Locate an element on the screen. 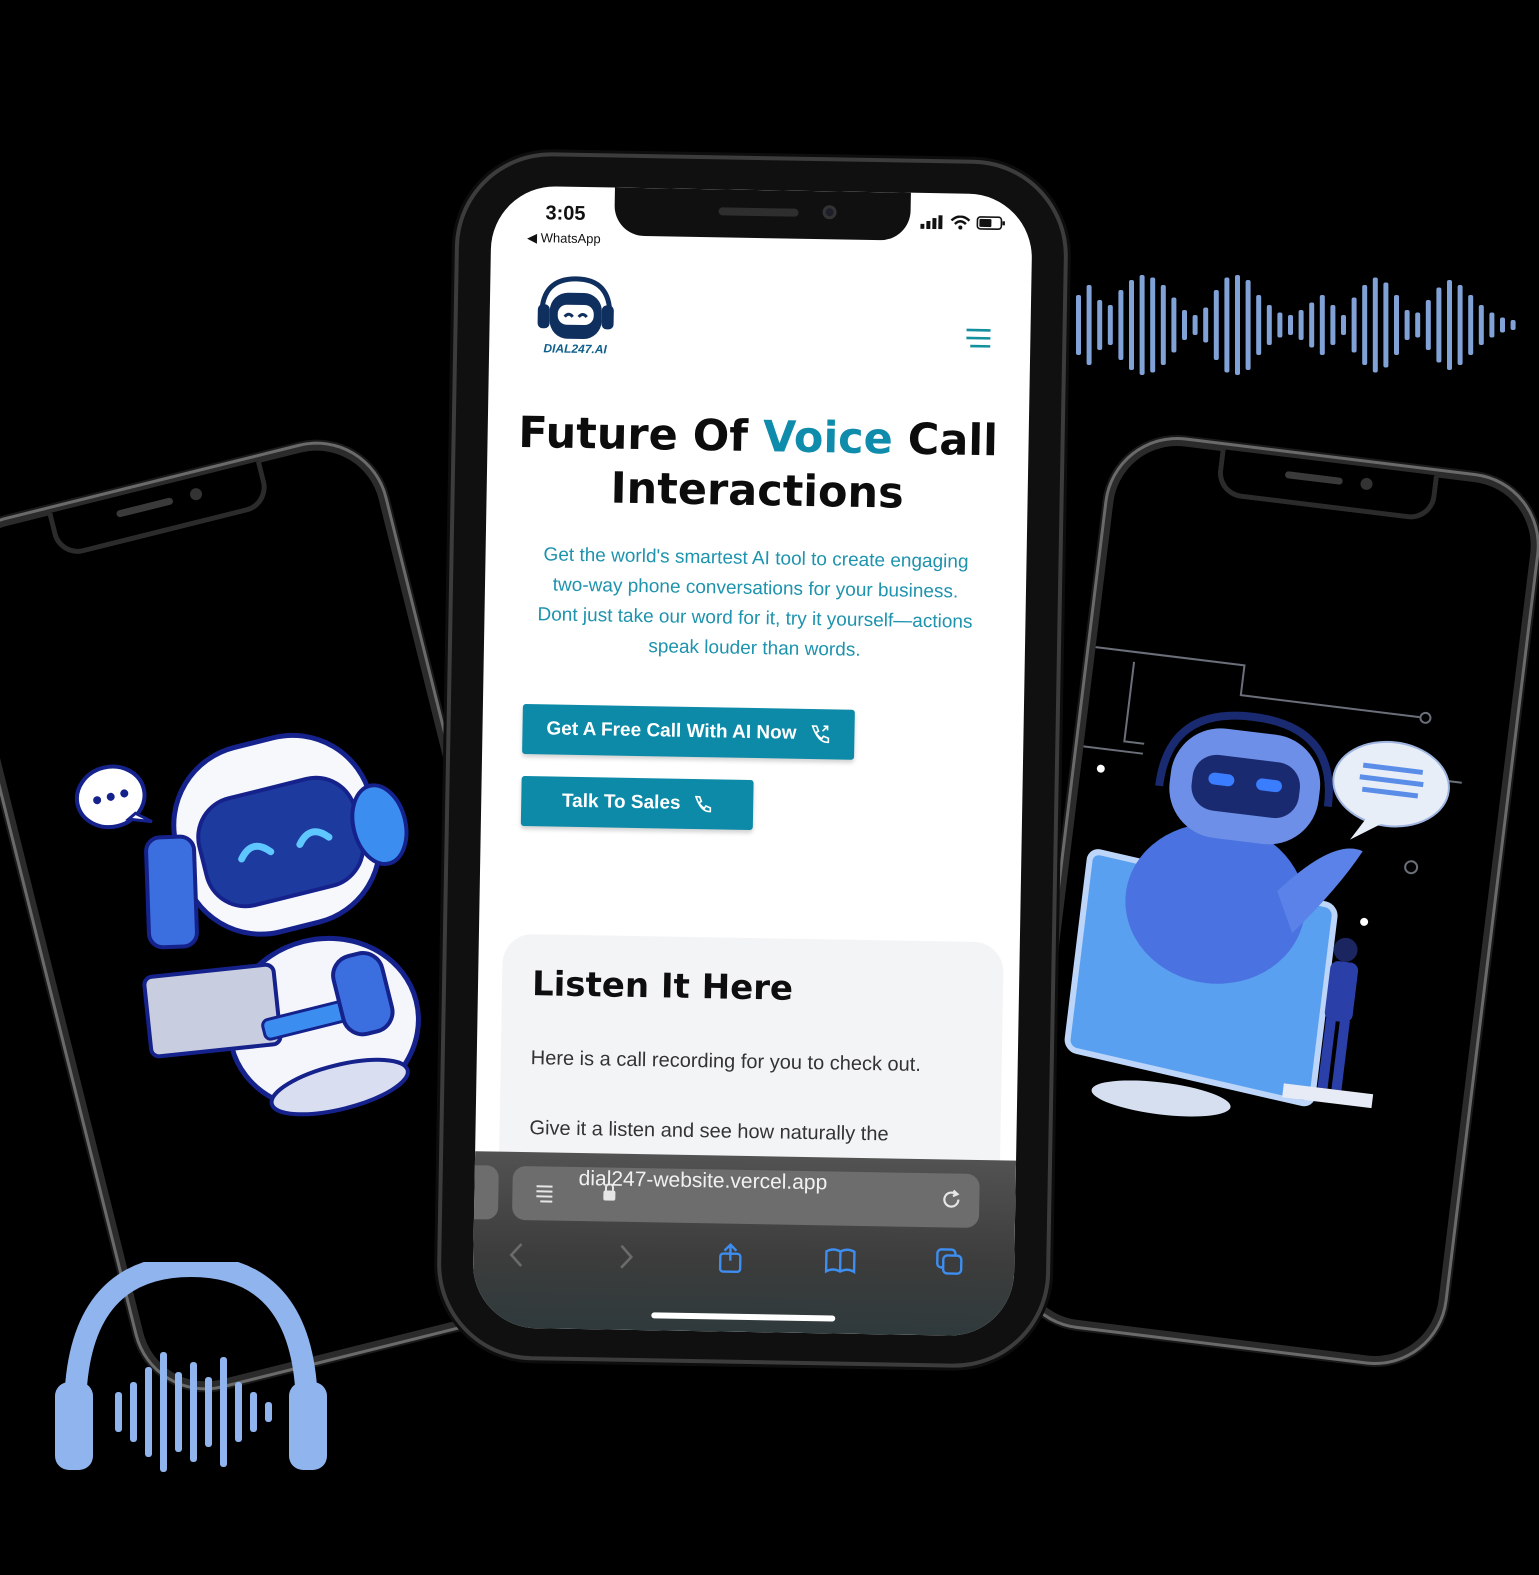 The height and width of the screenshot is (1575, 1539). waveform-graphic is located at coordinates (1296, 325).